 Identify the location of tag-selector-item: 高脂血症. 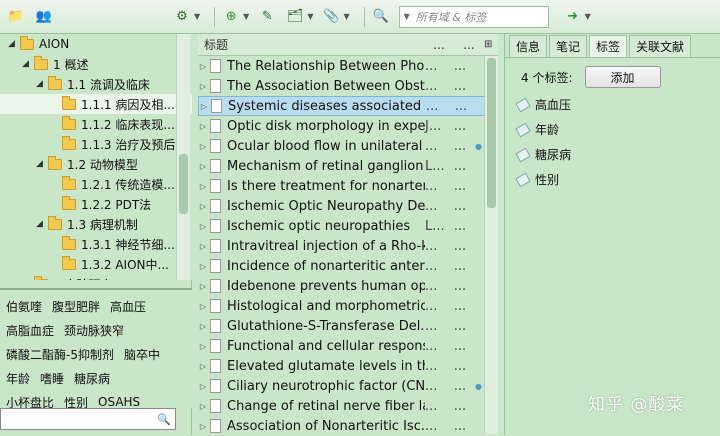
(30, 330).